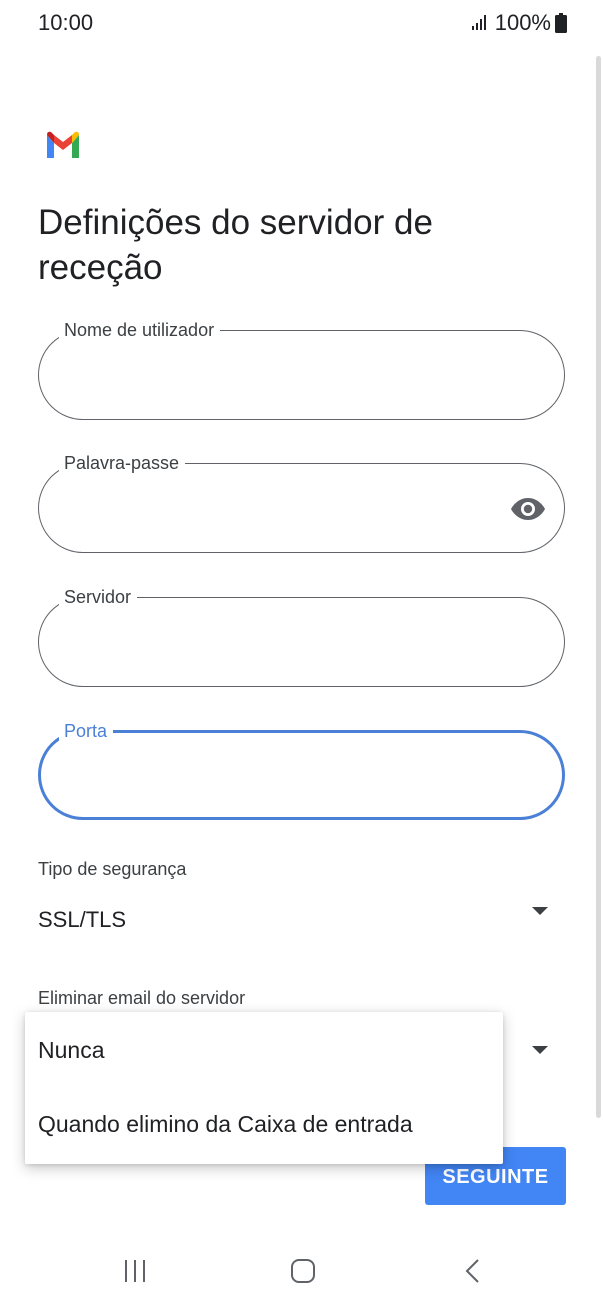 The width and height of the screenshot is (603, 1308). I want to click on security-type-value: SSL/TLS, so click(82, 920).